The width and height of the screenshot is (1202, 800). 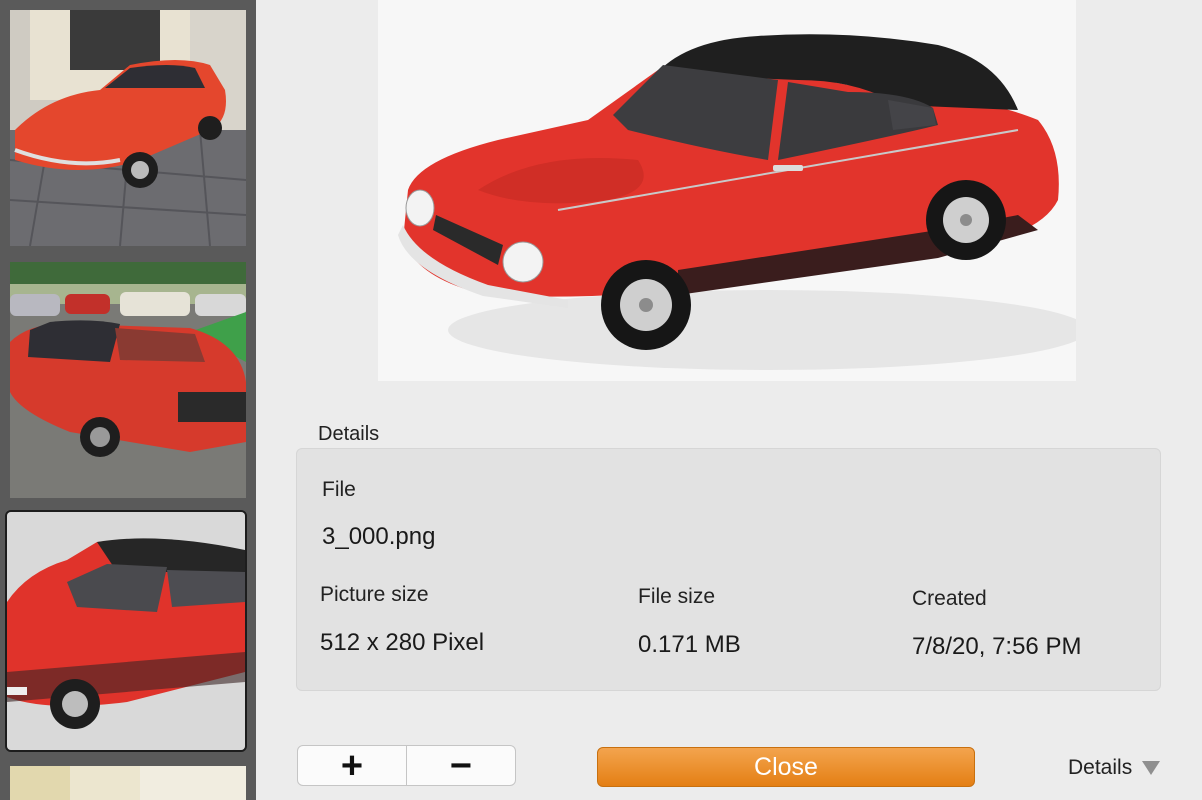 What do you see at coordinates (1151, 768) in the screenshot?
I see `disclosure-triangle-icon` at bounding box center [1151, 768].